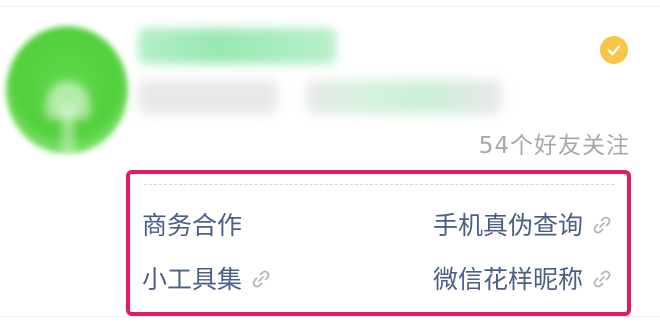 The height and width of the screenshot is (329, 660). Describe the element at coordinates (330, 316) in the screenshot. I see `bottom-divider` at that location.